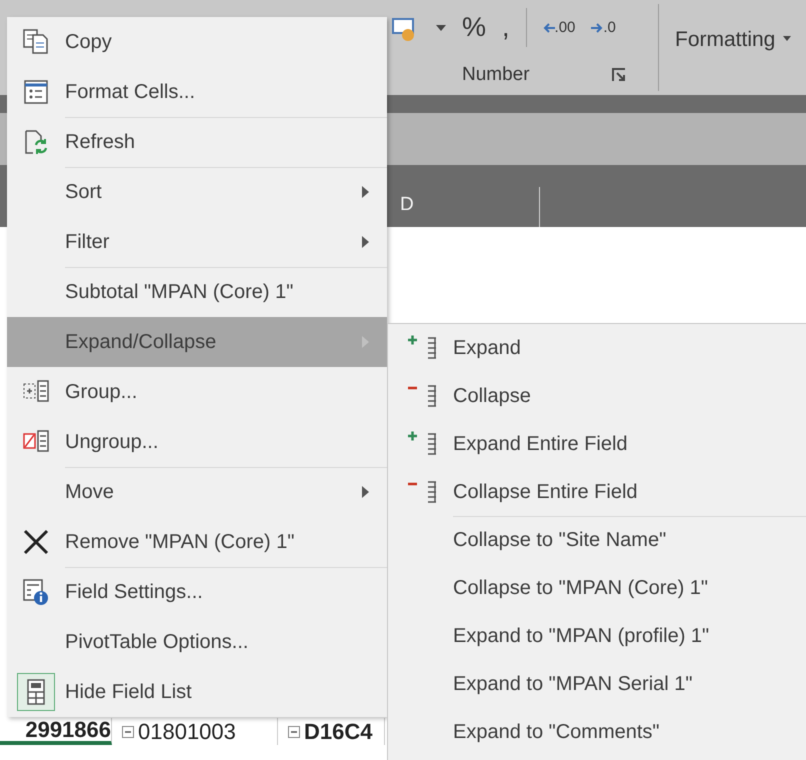  What do you see at coordinates (197, 342) in the screenshot?
I see `menu-item: Expand/Collapse` at bounding box center [197, 342].